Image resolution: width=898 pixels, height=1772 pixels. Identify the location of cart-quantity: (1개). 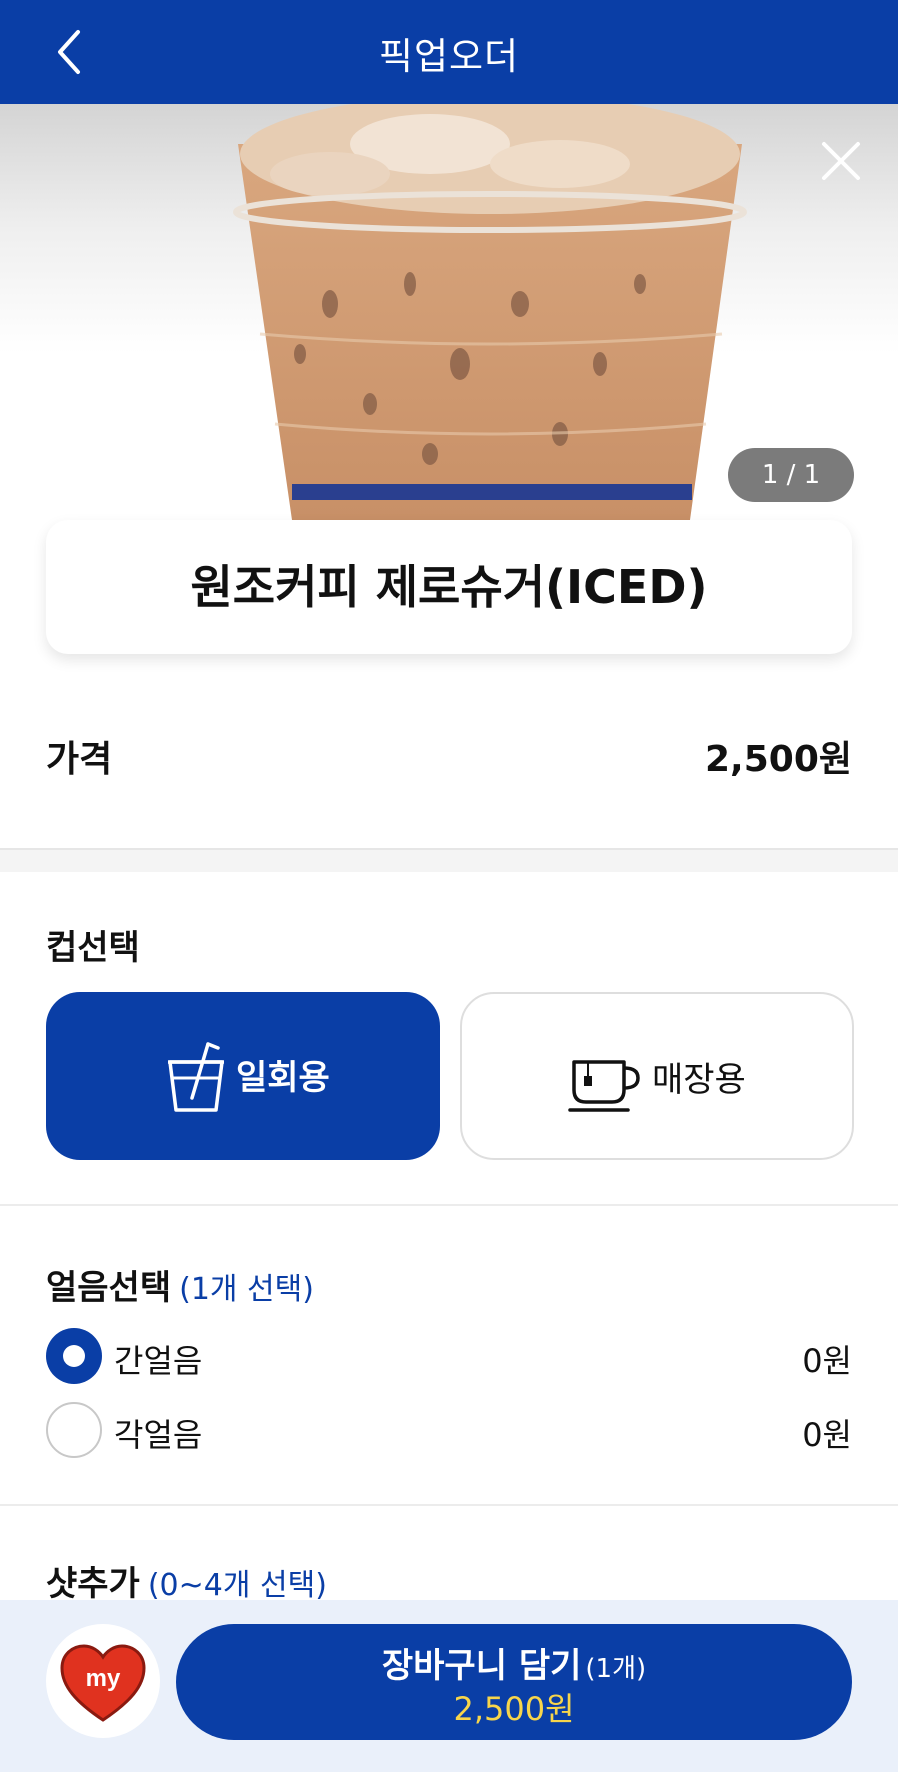
(616, 1669).